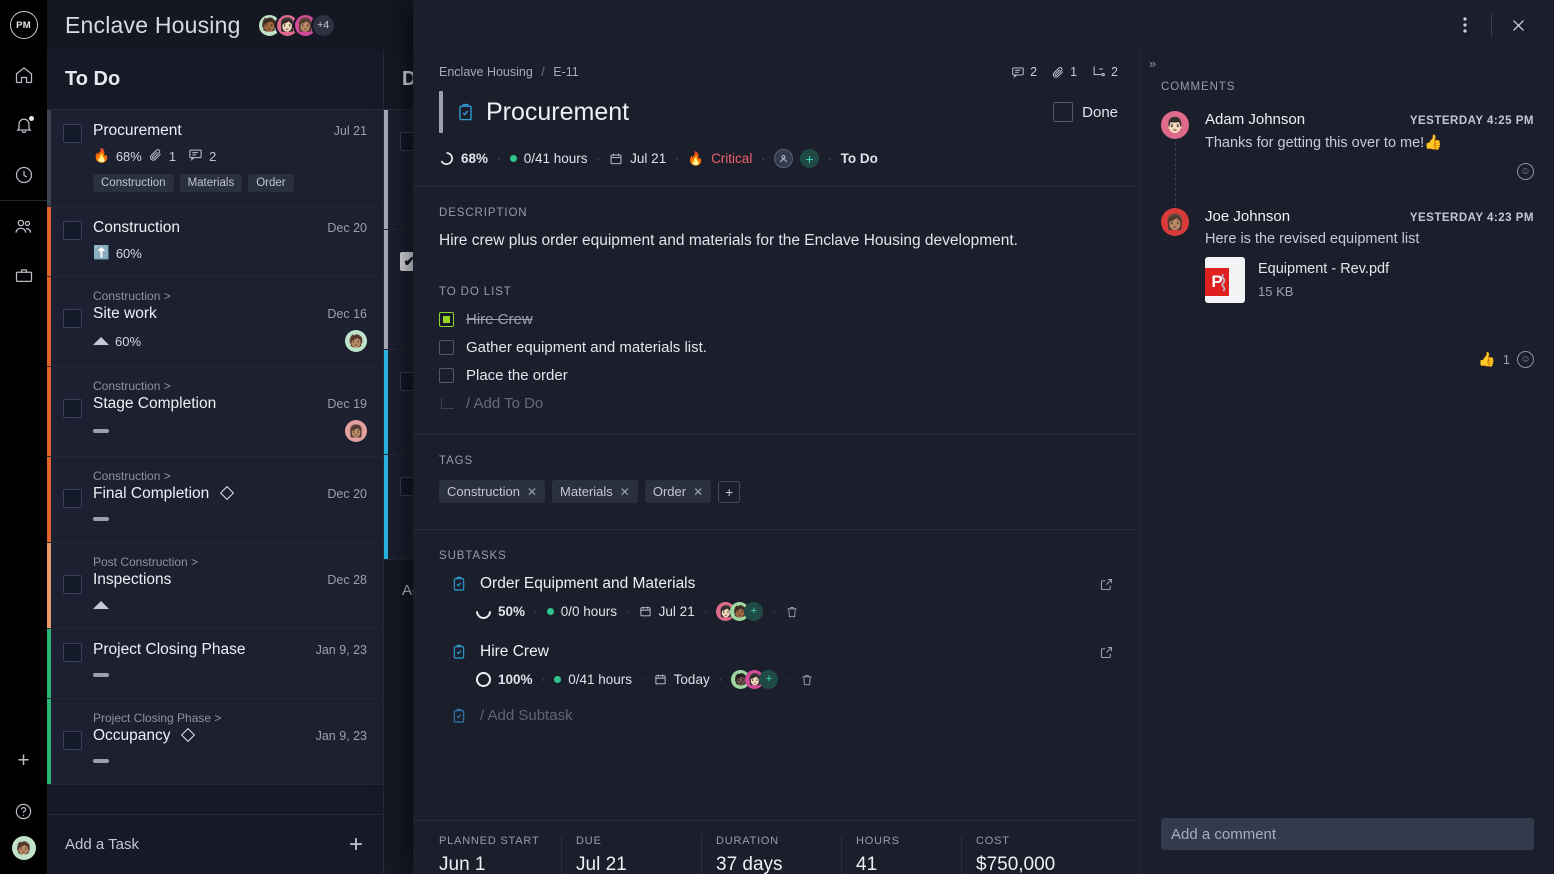 Image resolution: width=1554 pixels, height=874 pixels. What do you see at coordinates (215, 844) in the screenshot?
I see `add-task-button: Add a Task +` at bounding box center [215, 844].